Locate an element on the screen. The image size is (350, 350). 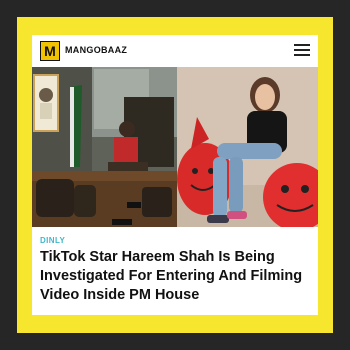
site-name: MANGOBAAZ is located at coordinates (96, 50).